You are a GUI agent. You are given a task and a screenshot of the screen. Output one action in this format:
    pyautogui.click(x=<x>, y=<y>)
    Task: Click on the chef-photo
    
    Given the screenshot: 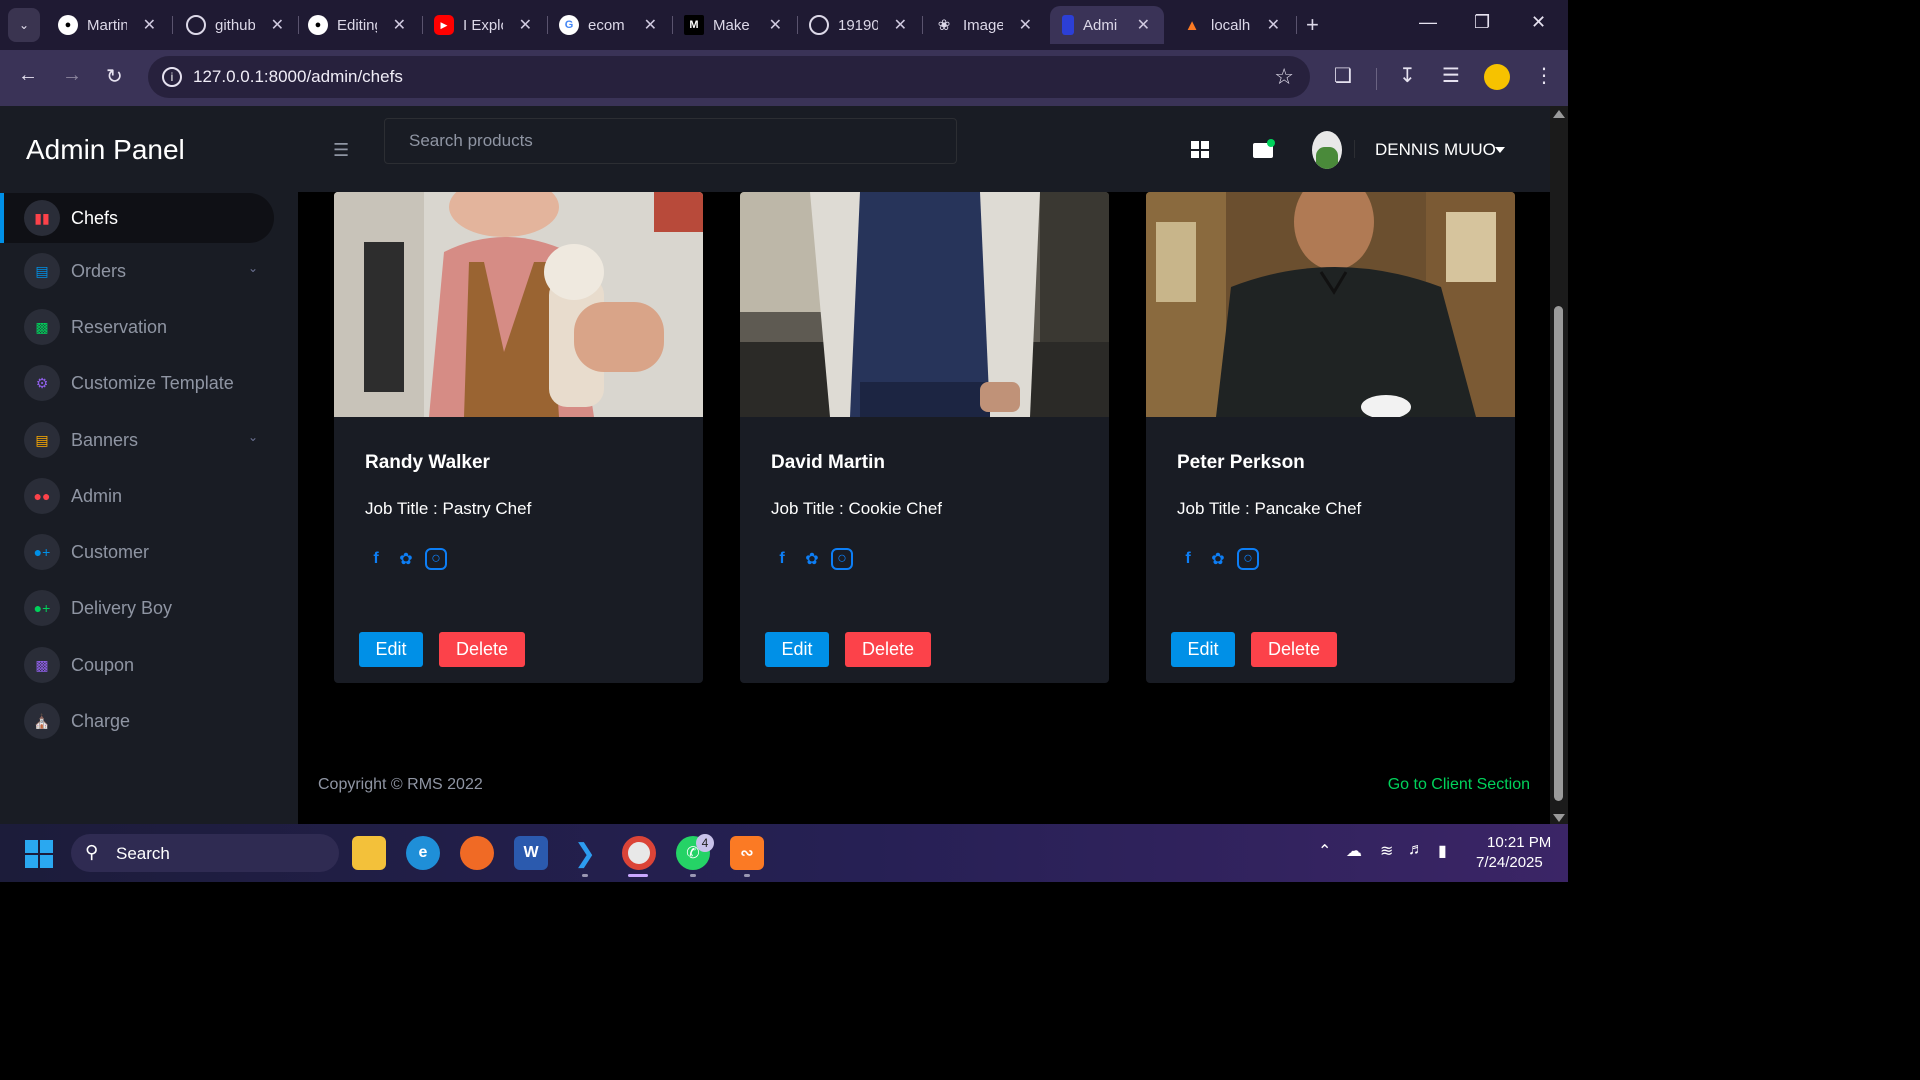 What is the action you would take?
    pyautogui.click(x=518, y=304)
    